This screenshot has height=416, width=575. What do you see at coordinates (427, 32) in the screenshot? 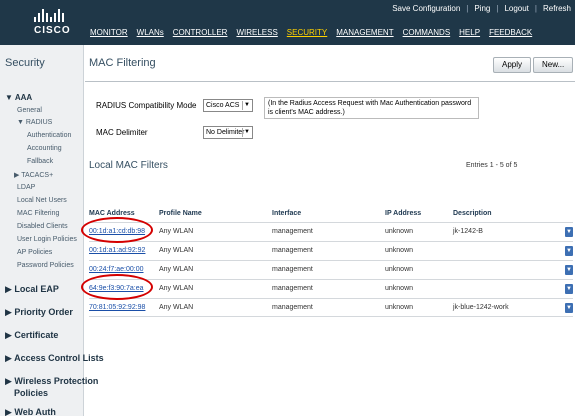
I see `nav-commands: COMMANDS` at bounding box center [427, 32].